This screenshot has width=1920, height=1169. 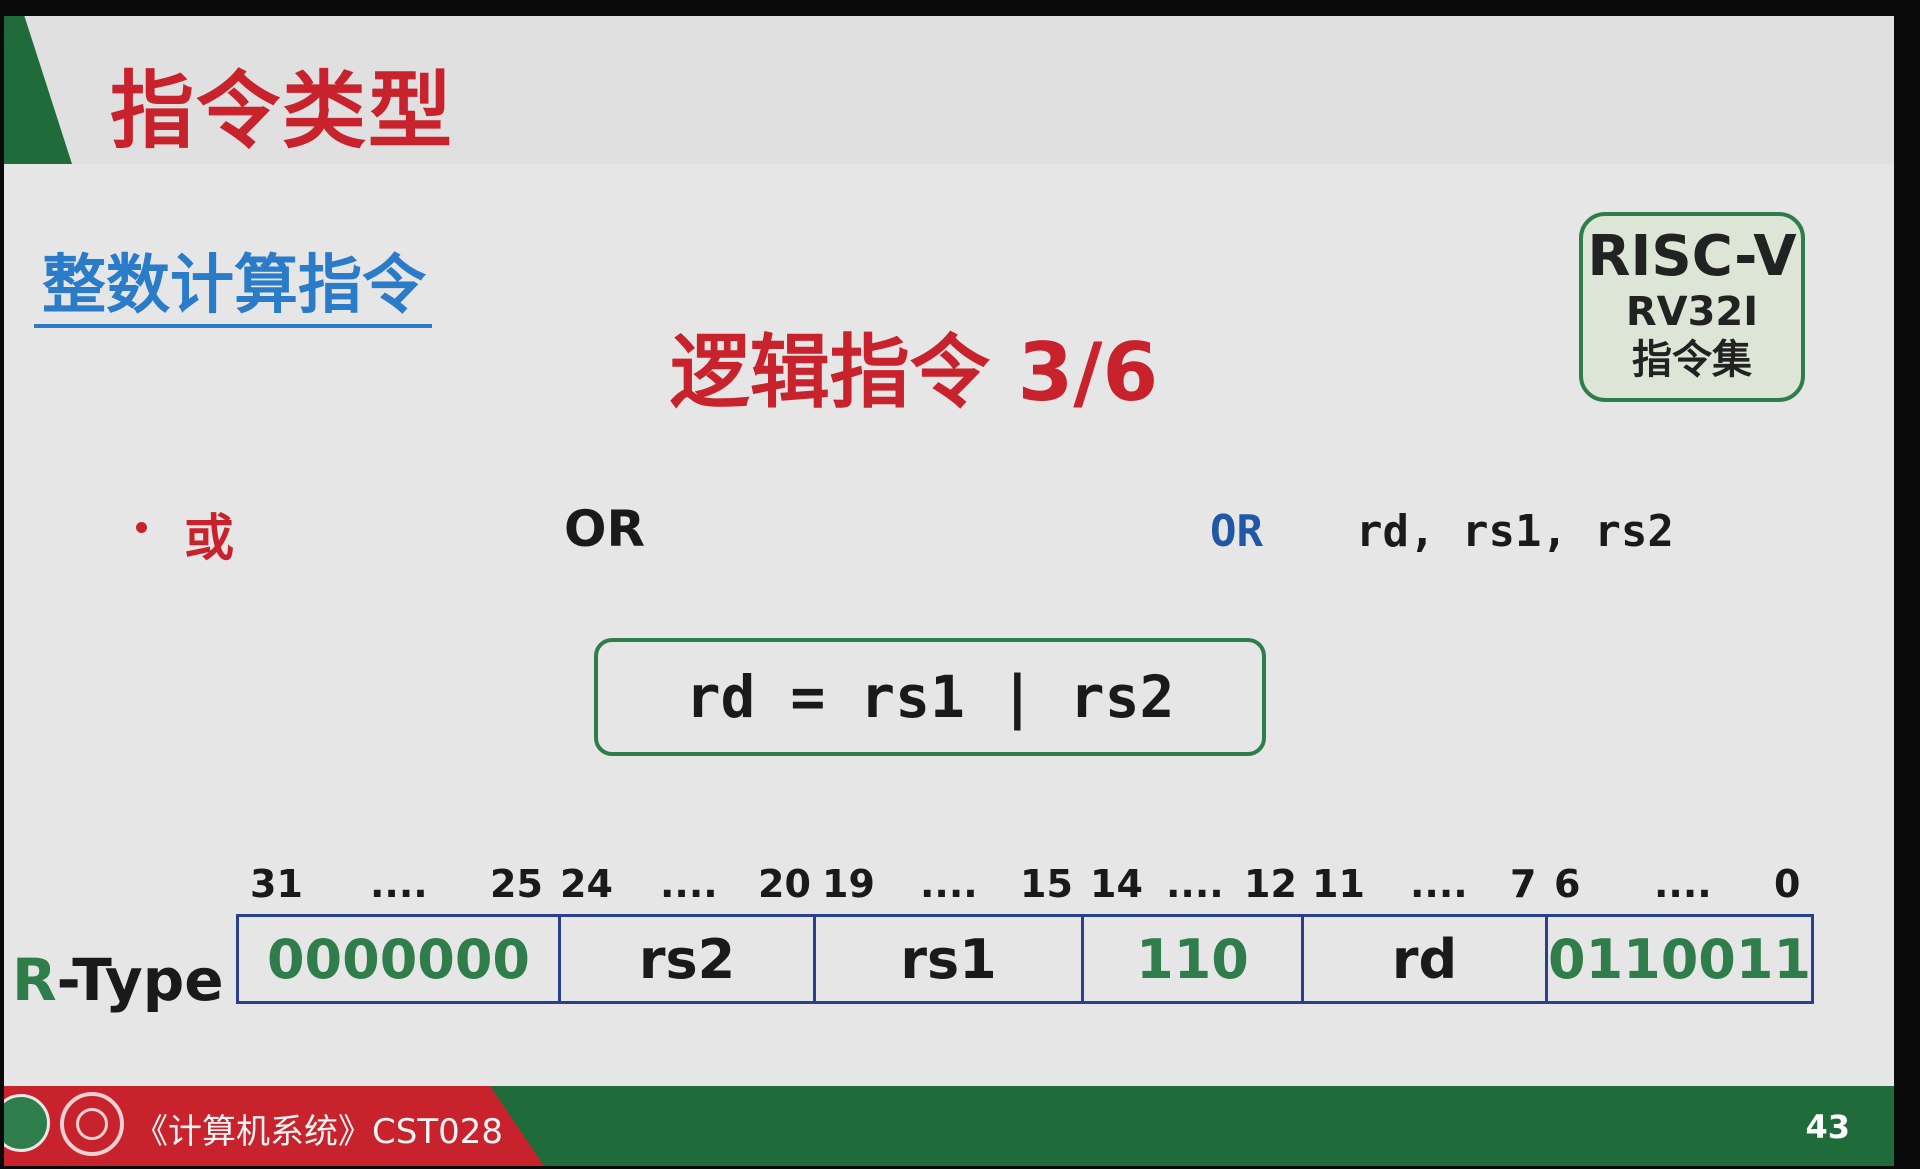 What do you see at coordinates (914, 372) in the screenshot?
I see `slide-subtitle: 逻辑指令 3/6` at bounding box center [914, 372].